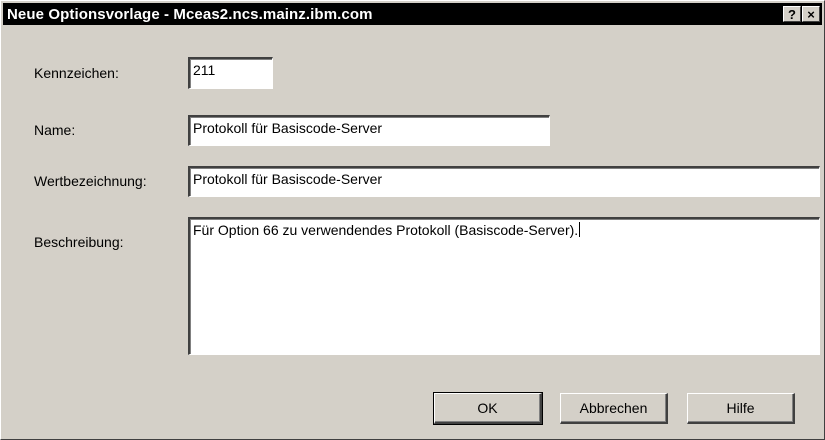 Image resolution: width=825 pixels, height=440 pixels. Describe the element at coordinates (811, 14) in the screenshot. I see `close-icon: ×` at that location.